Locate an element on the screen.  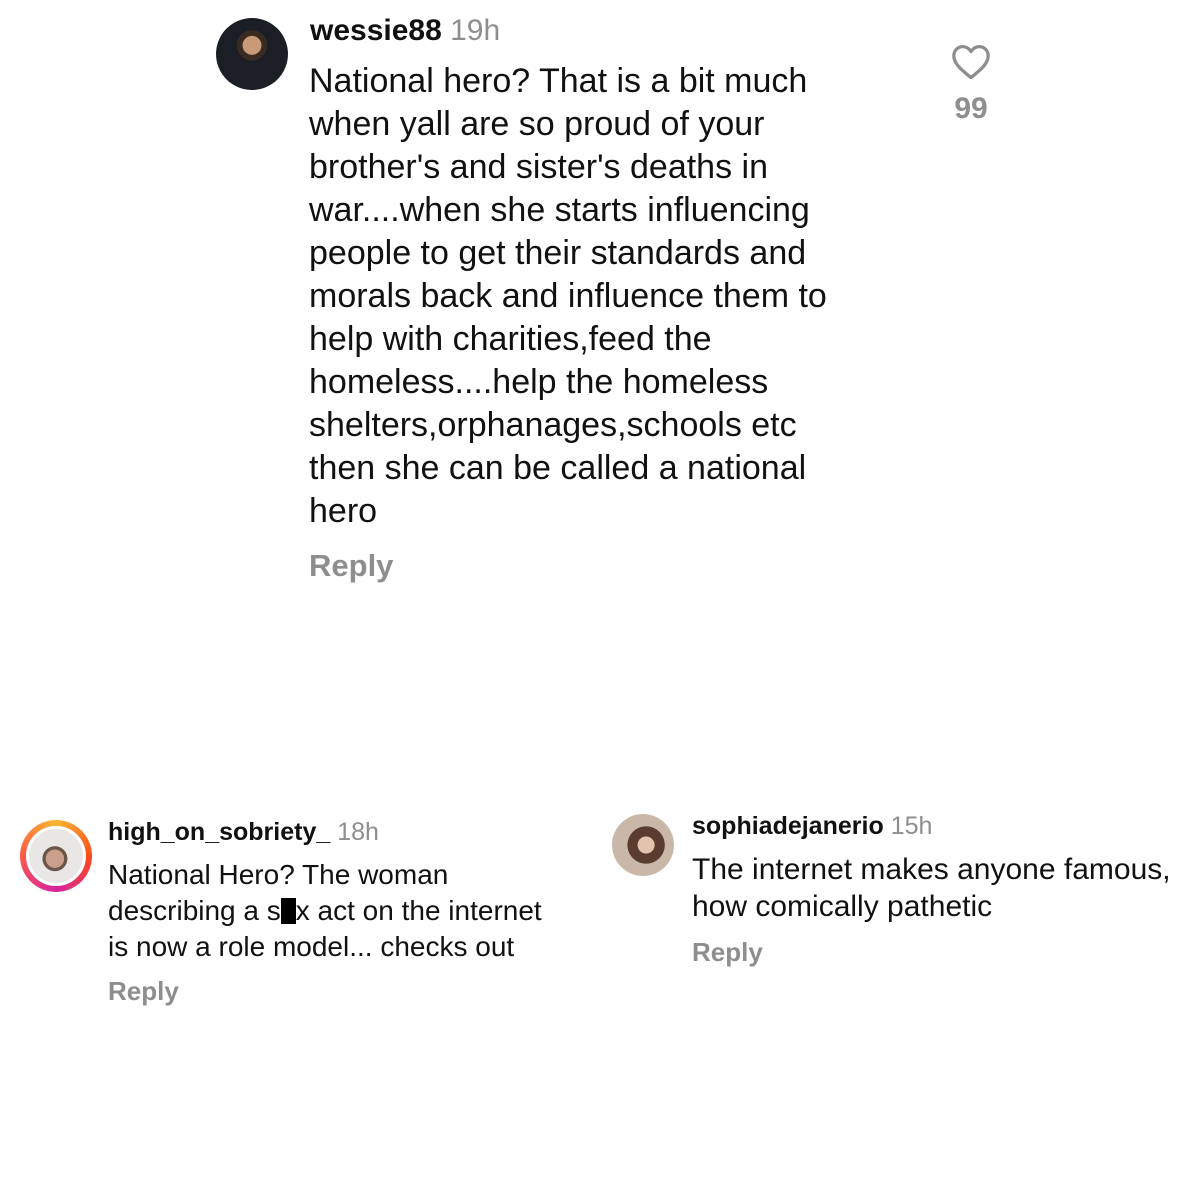
username: high_on_sobriety_ is located at coordinates (219, 832).